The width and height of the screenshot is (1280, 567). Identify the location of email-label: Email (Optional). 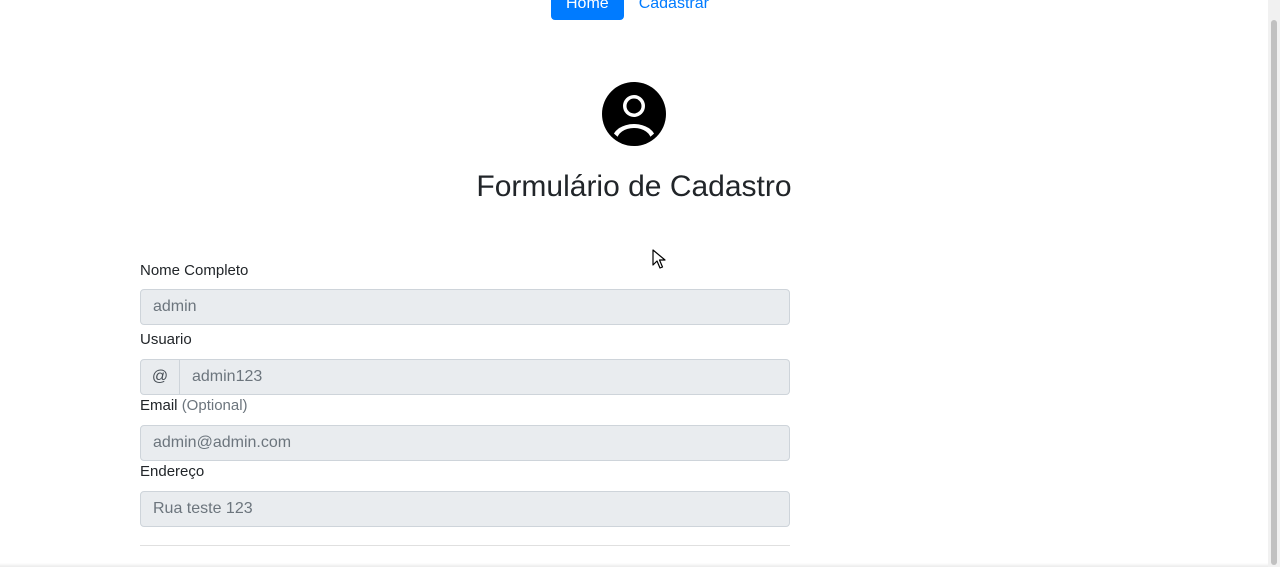
(465, 406).